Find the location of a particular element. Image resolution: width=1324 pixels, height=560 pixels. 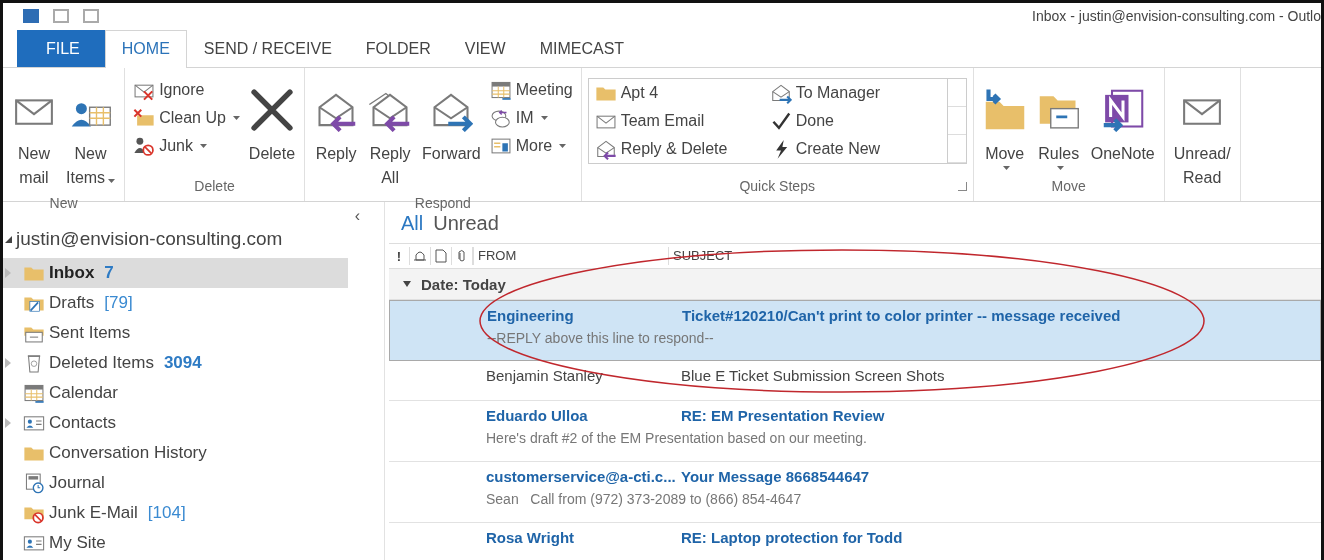

ribbon-button: Reply All is located at coordinates (390, 135).